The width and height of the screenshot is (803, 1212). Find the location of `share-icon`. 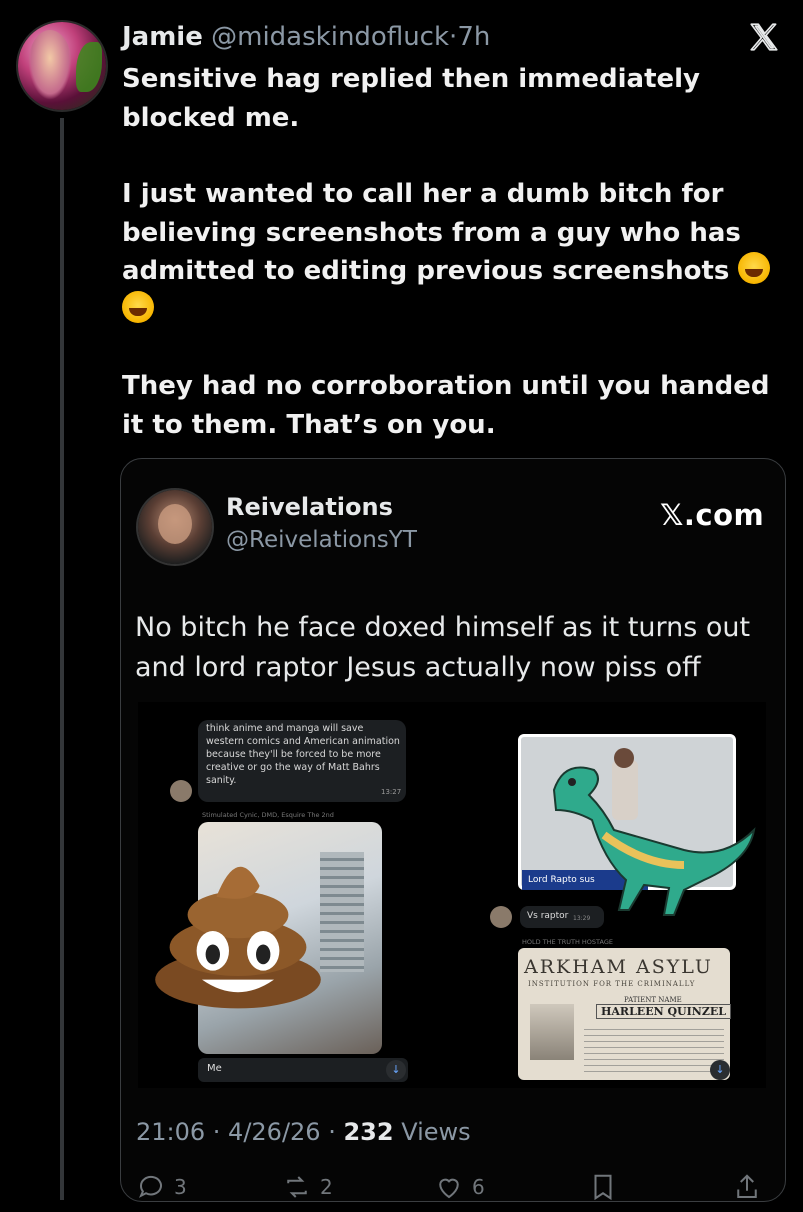

share-icon is located at coordinates (747, 1186).